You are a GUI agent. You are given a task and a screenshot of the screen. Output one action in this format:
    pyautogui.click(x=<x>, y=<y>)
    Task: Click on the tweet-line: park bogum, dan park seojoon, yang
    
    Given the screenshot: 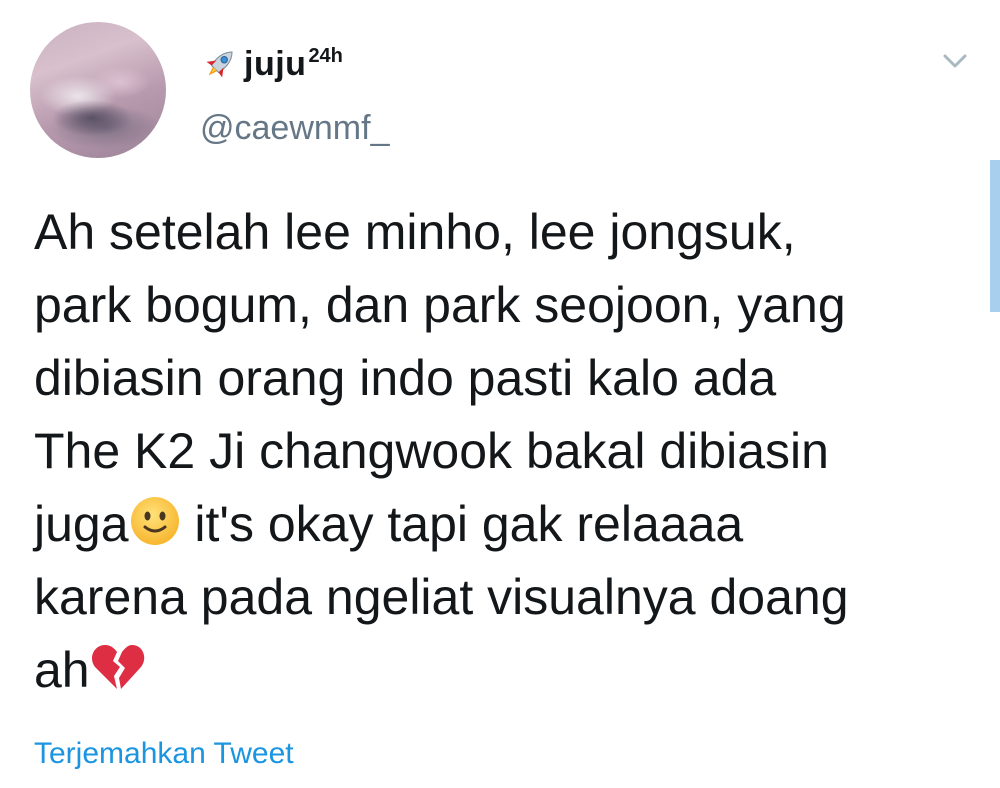 What is the action you would take?
    pyautogui.click(x=440, y=305)
    